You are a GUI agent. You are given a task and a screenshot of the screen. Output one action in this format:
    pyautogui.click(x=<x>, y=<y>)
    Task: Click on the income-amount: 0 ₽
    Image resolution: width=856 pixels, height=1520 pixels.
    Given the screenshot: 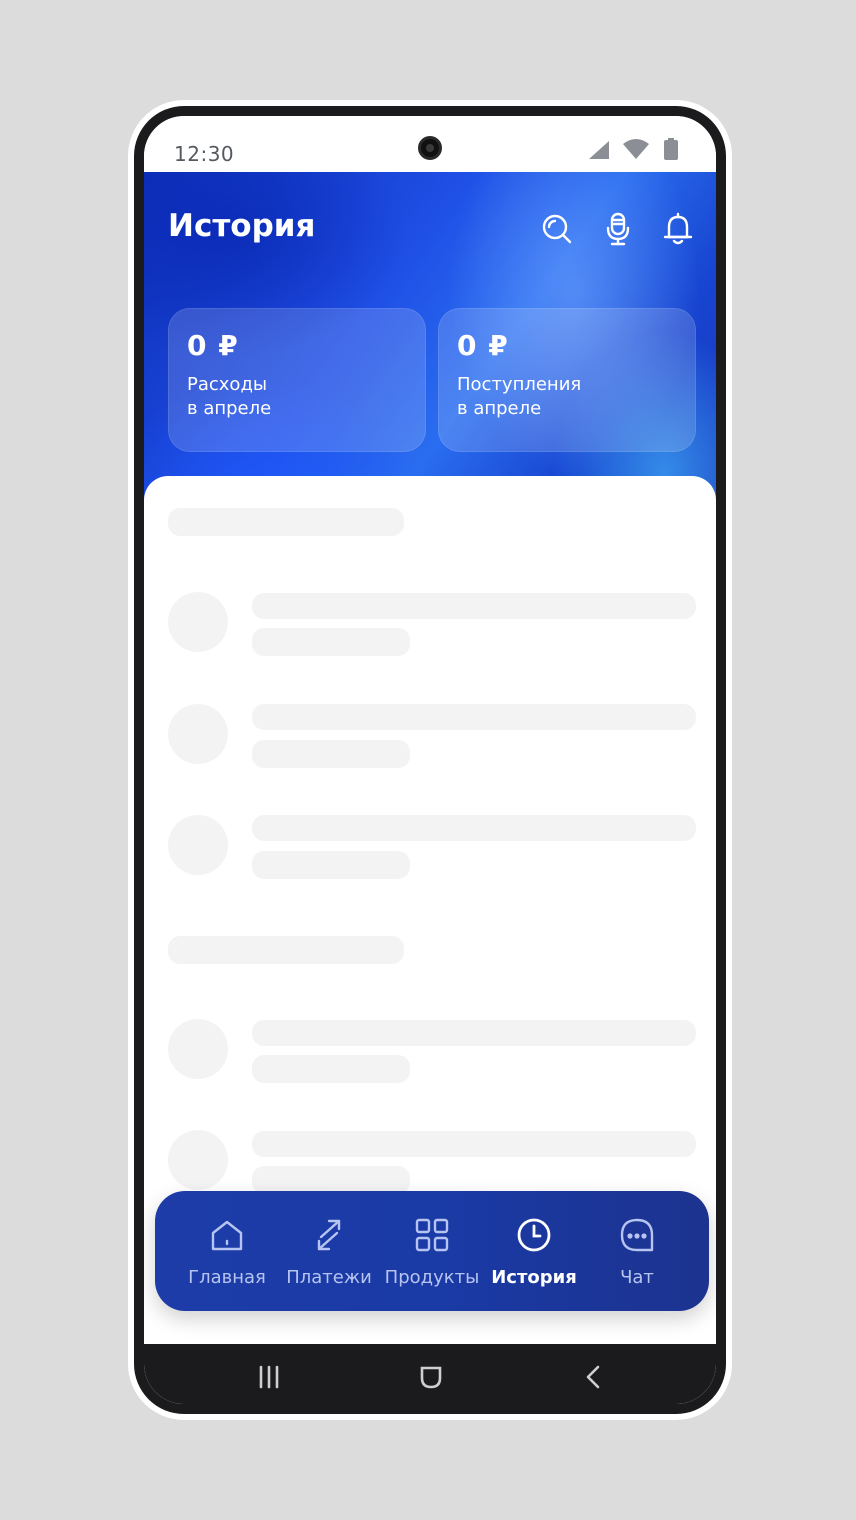 What is the action you would take?
    pyautogui.click(x=483, y=345)
    